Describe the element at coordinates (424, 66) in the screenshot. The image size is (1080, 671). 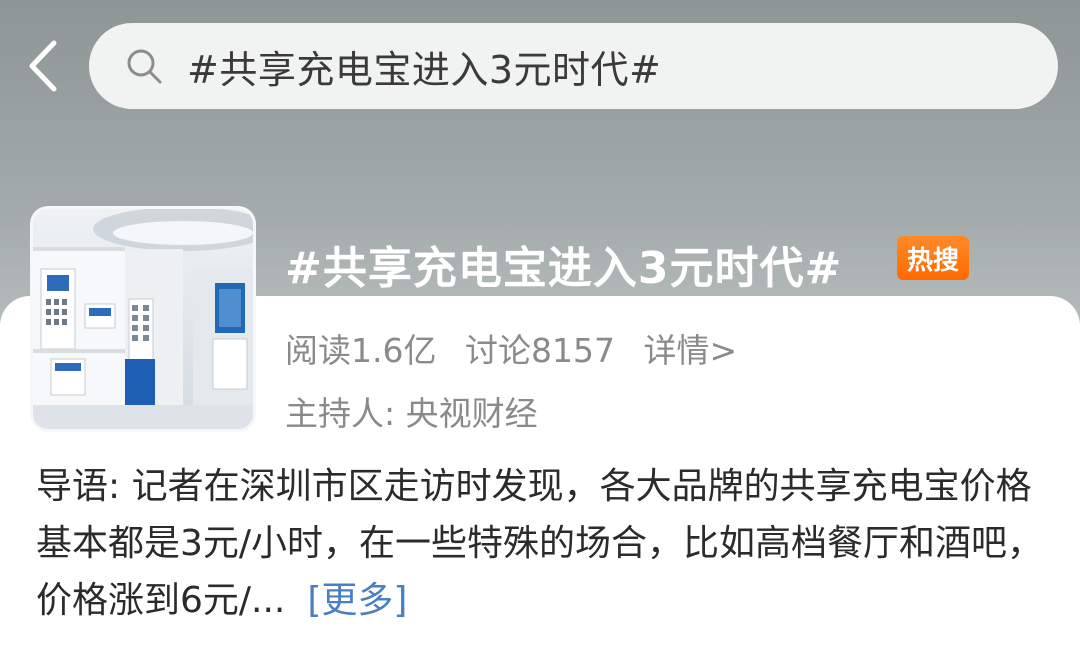
I see `search-query: #共享充电宝进入3元时代#` at that location.